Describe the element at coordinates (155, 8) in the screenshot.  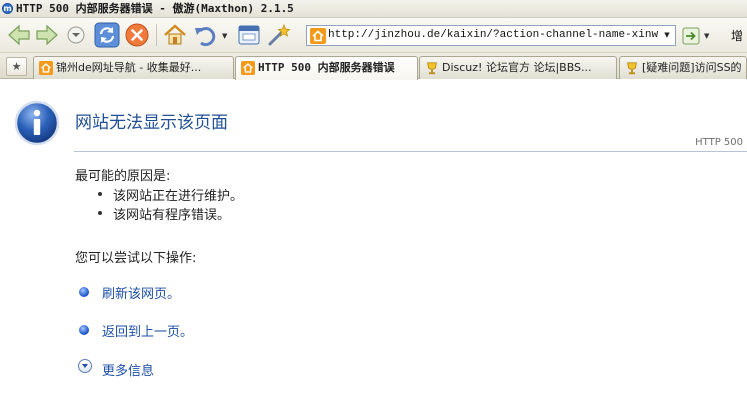
I see `window-title: HTTP 500 内部服务器错误 - 傲游(Maxthon) 2.1.5` at that location.